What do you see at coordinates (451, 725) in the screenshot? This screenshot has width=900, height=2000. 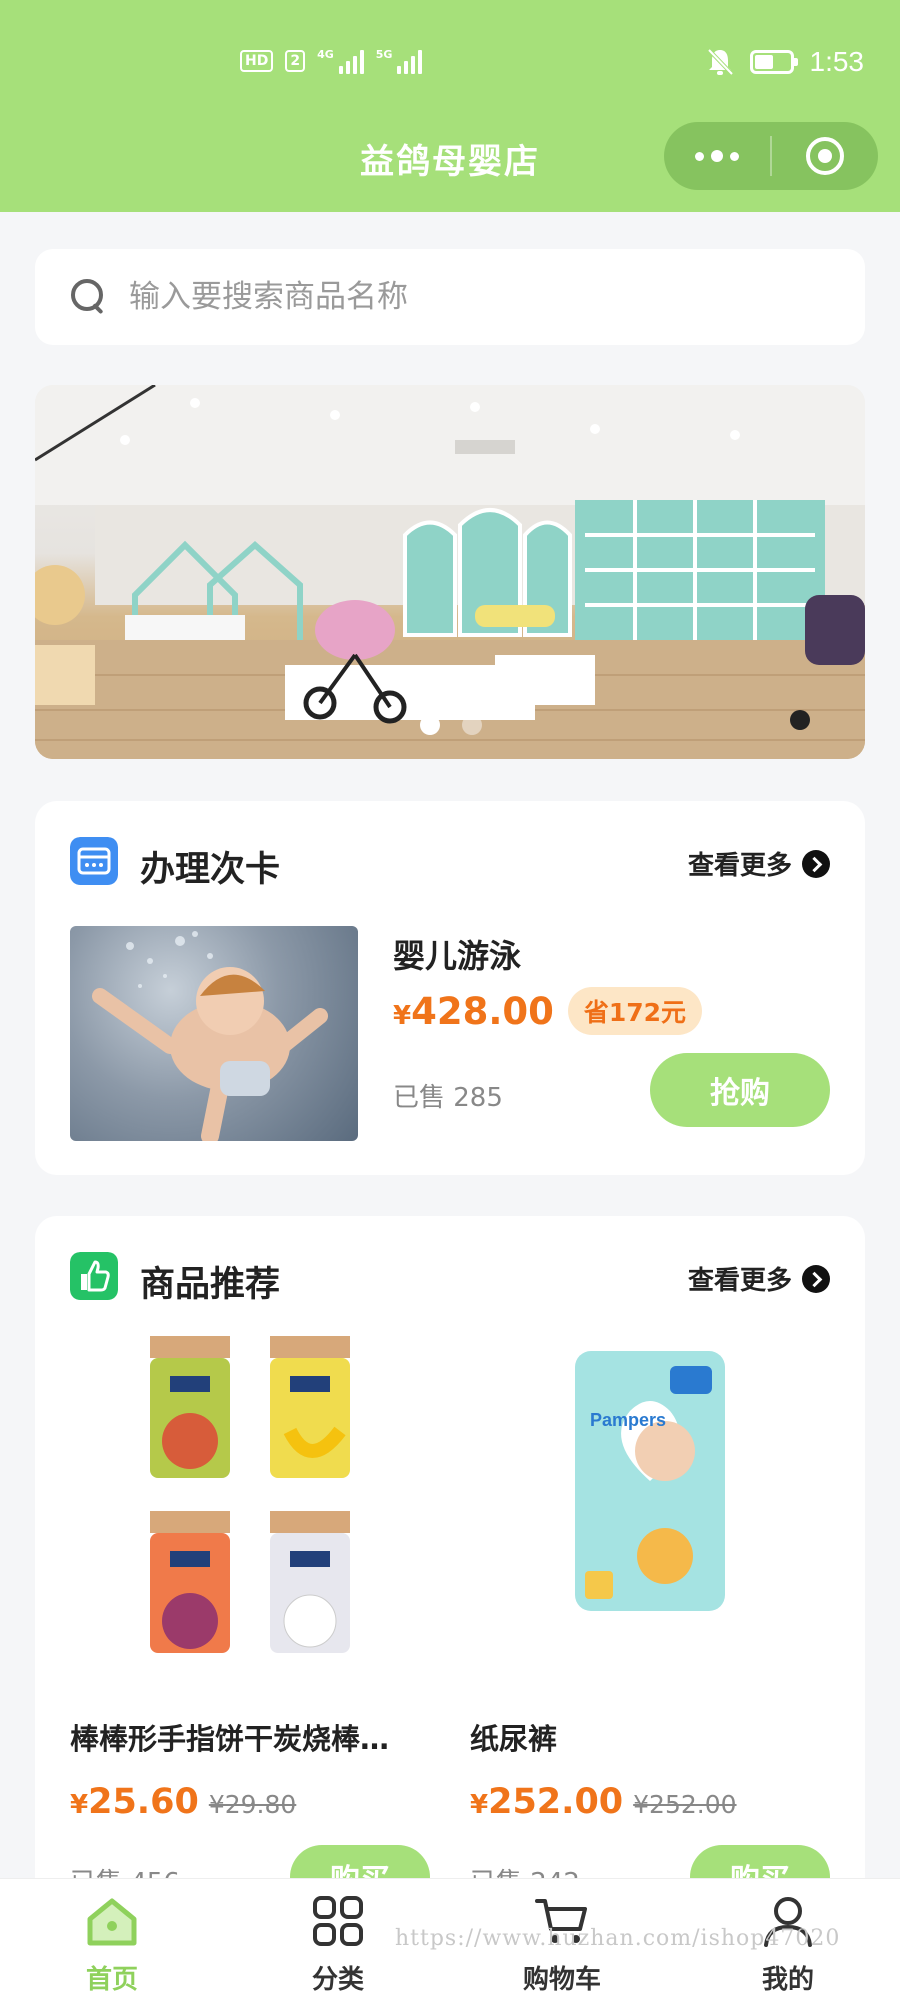 I see `carousel-indicators` at bounding box center [451, 725].